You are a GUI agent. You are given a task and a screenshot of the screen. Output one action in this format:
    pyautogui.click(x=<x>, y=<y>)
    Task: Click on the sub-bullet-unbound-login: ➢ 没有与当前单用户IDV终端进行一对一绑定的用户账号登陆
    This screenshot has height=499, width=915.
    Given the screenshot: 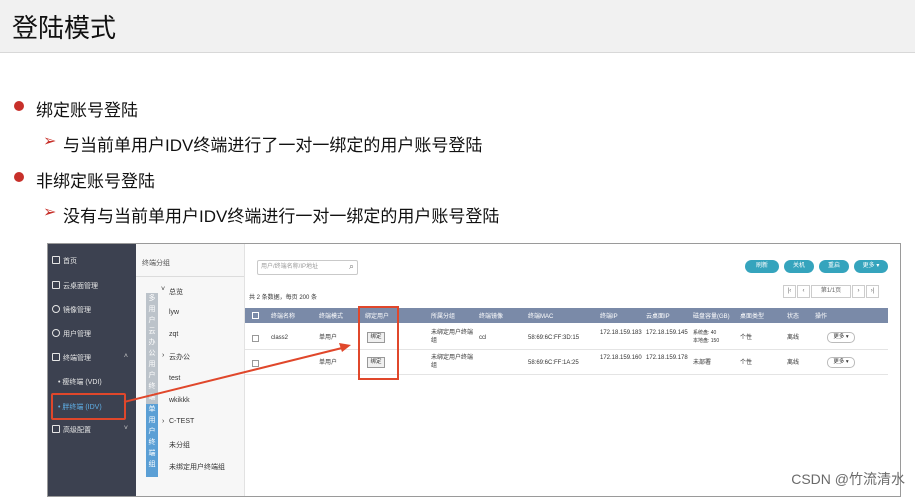 What is the action you would take?
    pyautogui.click(x=271, y=214)
    